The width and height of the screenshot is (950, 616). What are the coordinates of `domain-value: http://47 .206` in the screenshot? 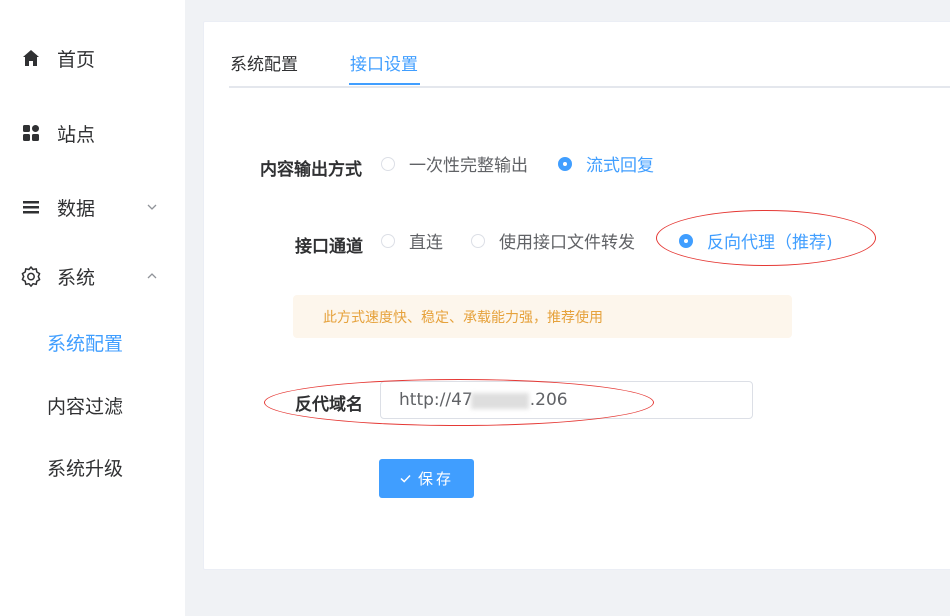 It's located at (483, 400).